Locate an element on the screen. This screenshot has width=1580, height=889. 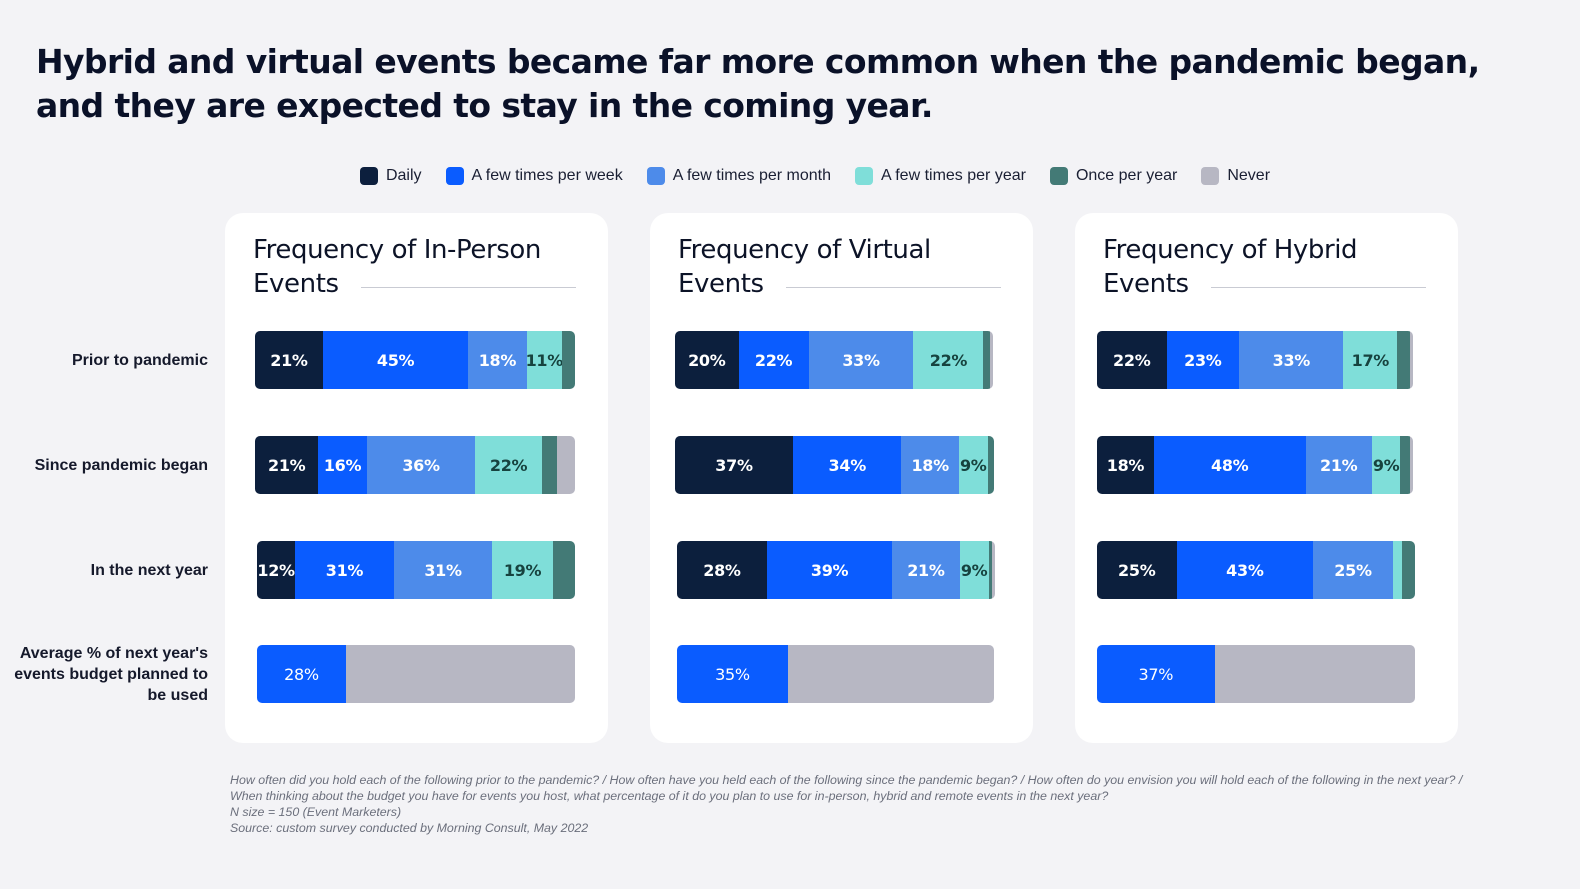
bar-segment-a-few-times-per-month: 31% is located at coordinates (443, 570).